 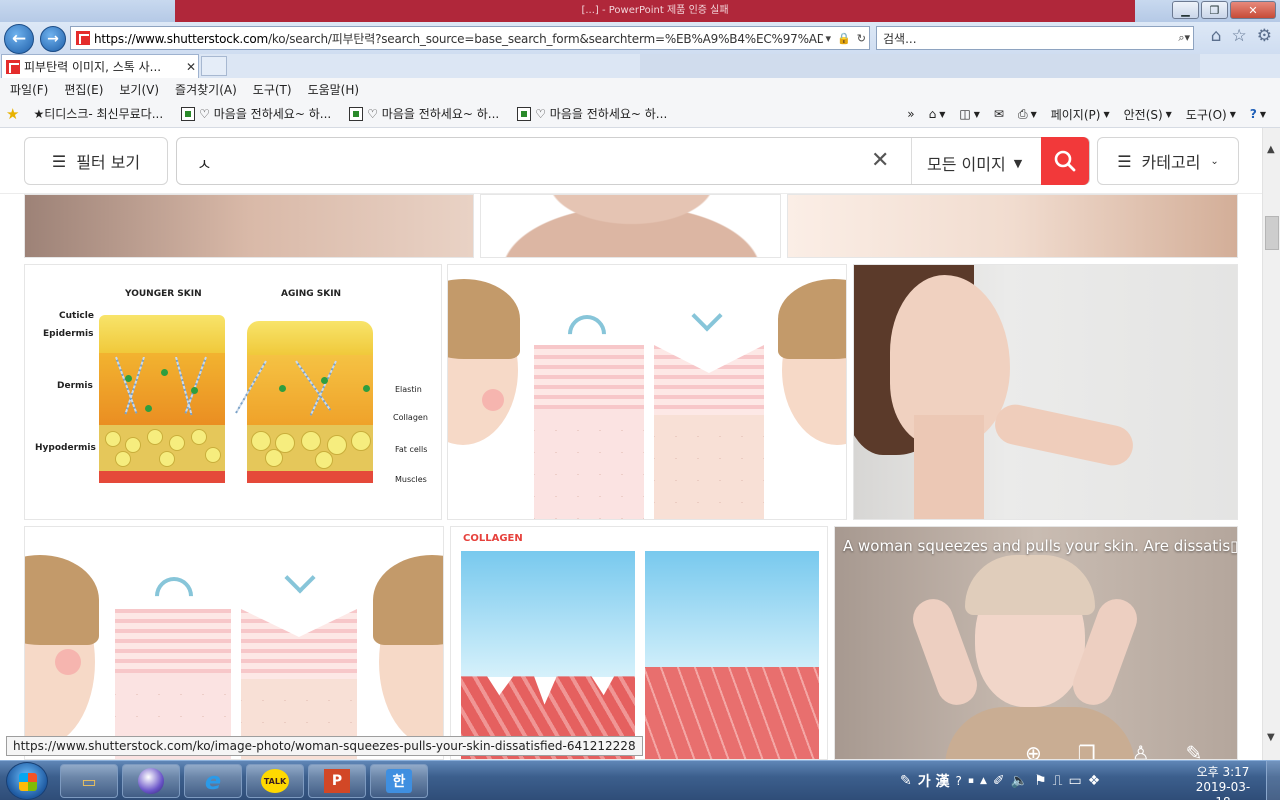 What do you see at coordinates (1206, 114) in the screenshot?
I see `tools-menu-label: 도구(O)` at bounding box center [1206, 114].